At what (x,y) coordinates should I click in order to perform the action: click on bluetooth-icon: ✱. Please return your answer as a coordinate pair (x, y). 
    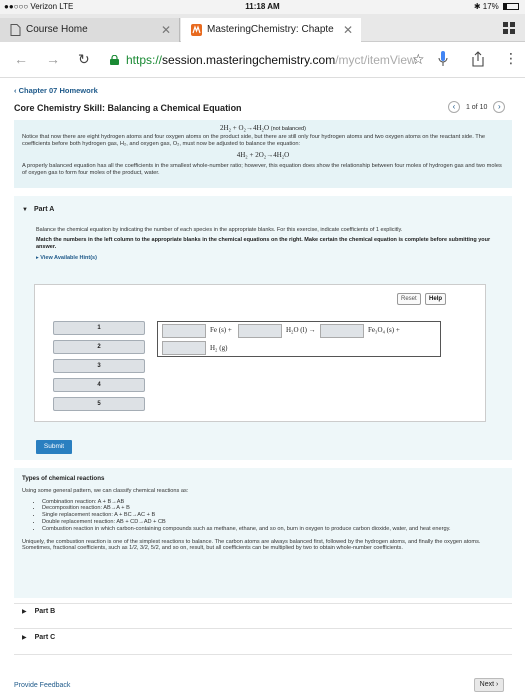
    Looking at the image, I should click on (477, 6).